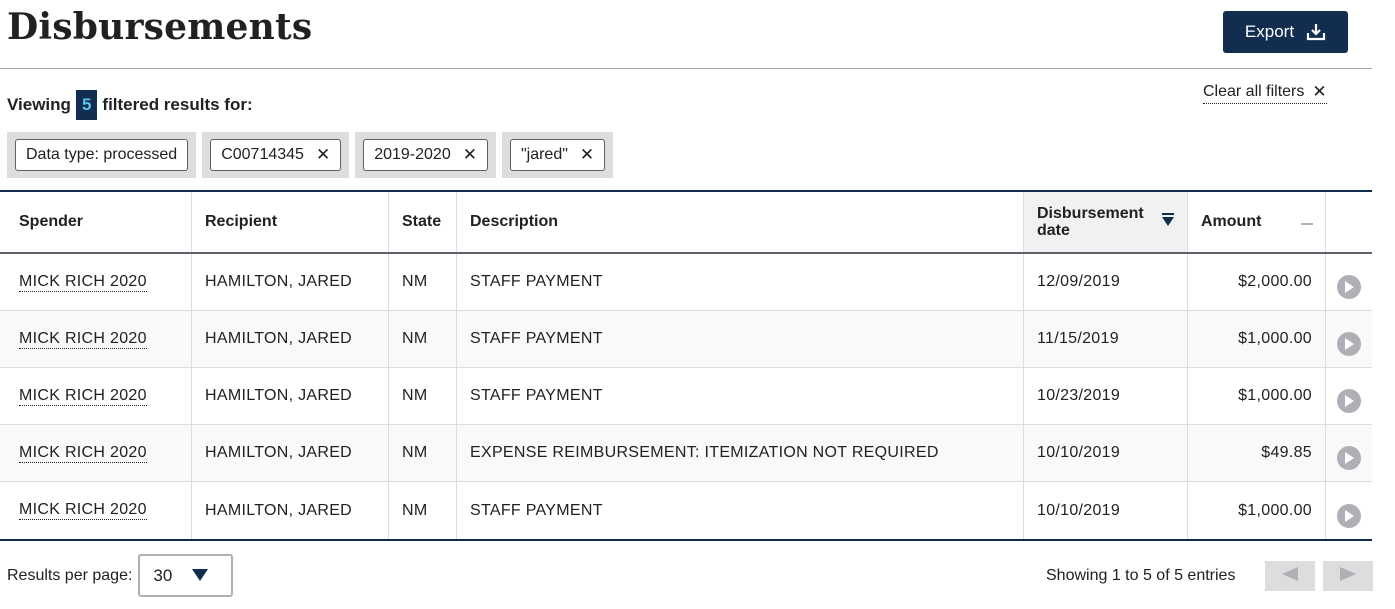 Image resolution: width=1395 pixels, height=609 pixels. I want to click on filter-tag-label: 2019-2020, so click(412, 154).